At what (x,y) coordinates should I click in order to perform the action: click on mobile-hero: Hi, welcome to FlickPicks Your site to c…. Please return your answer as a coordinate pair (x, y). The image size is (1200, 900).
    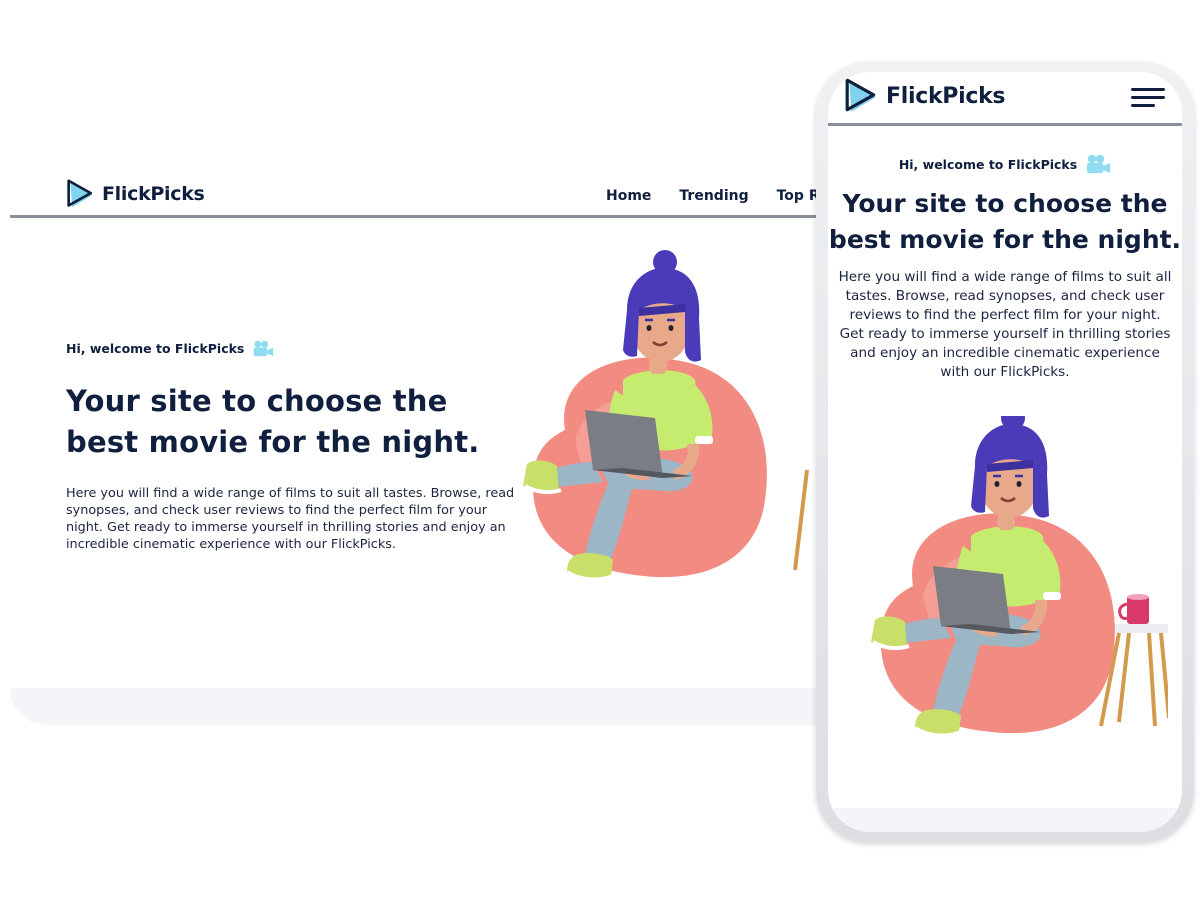
    Looking at the image, I should click on (1005, 268).